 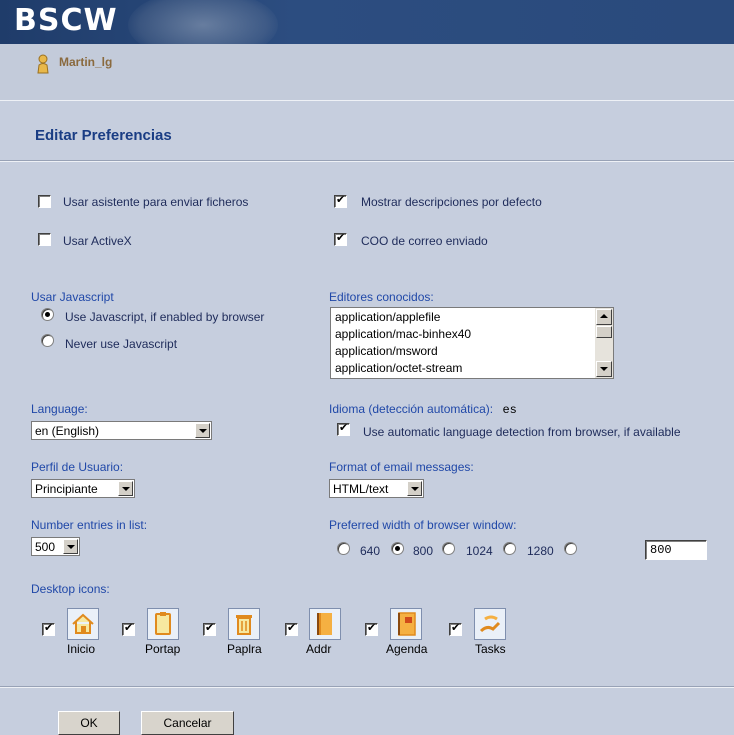 I want to click on javascript-enabled-label: Use Javascript, if enabled by browser, so click(x=165, y=317).